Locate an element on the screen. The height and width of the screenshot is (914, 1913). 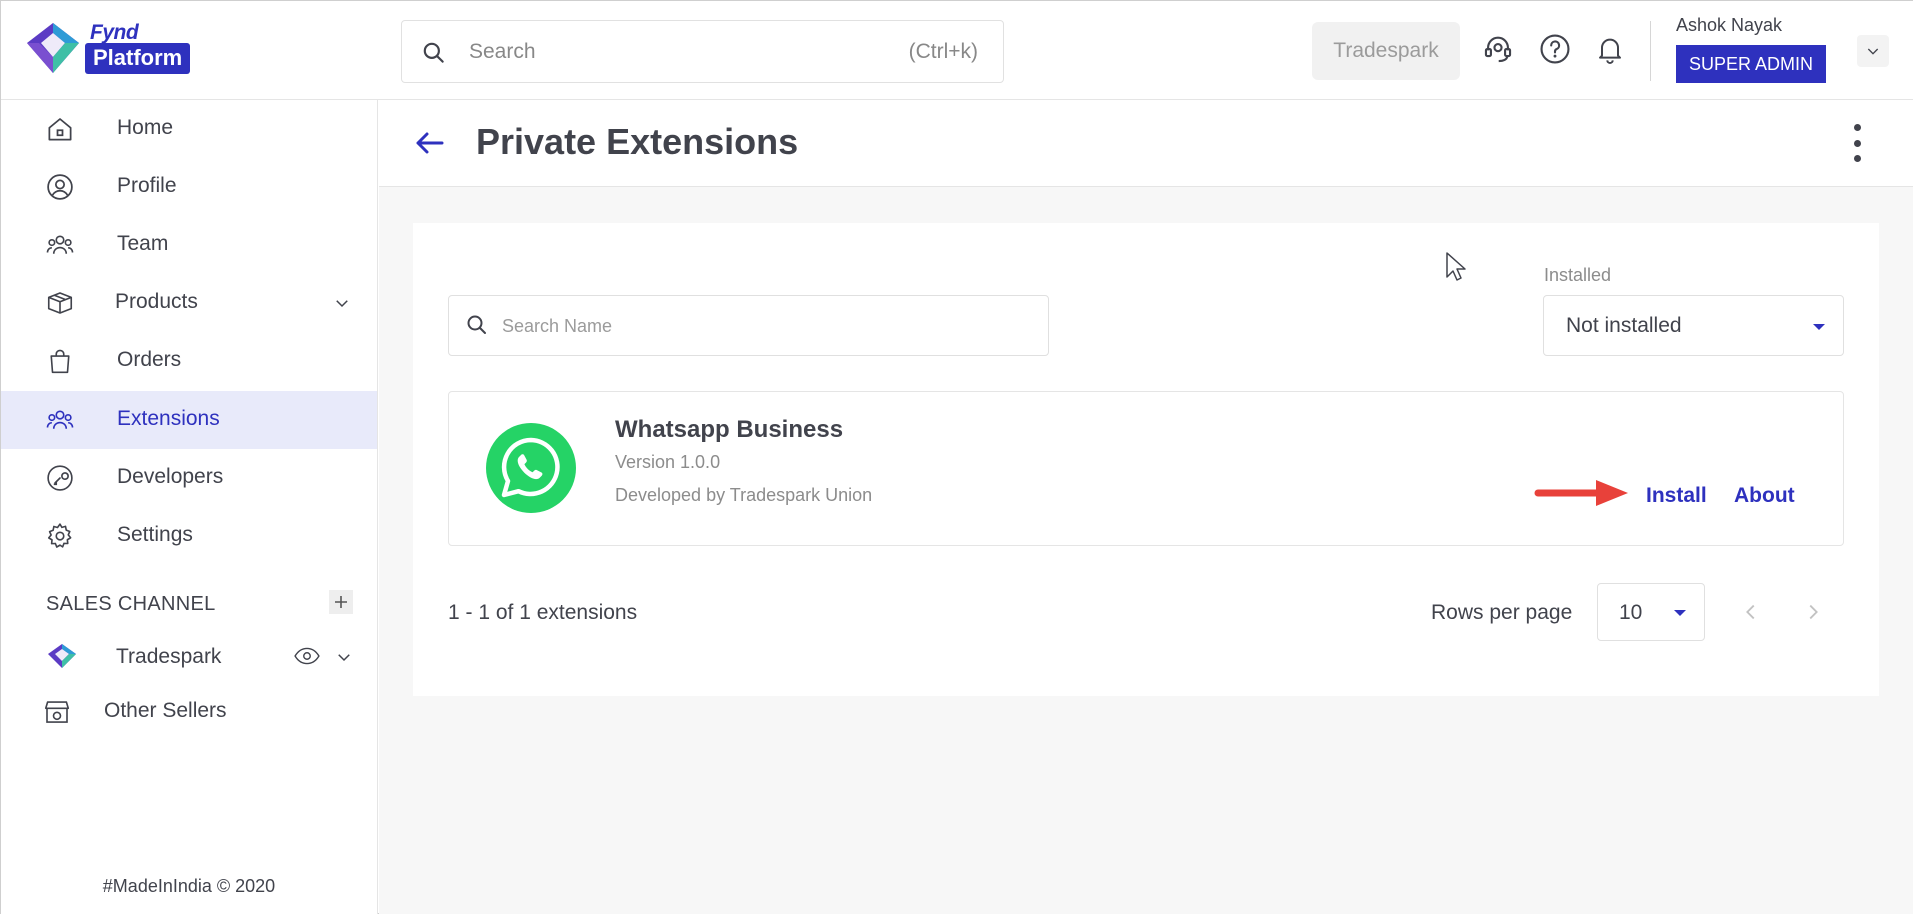
installed-filter-value: Not installed is located at coordinates (1624, 325).